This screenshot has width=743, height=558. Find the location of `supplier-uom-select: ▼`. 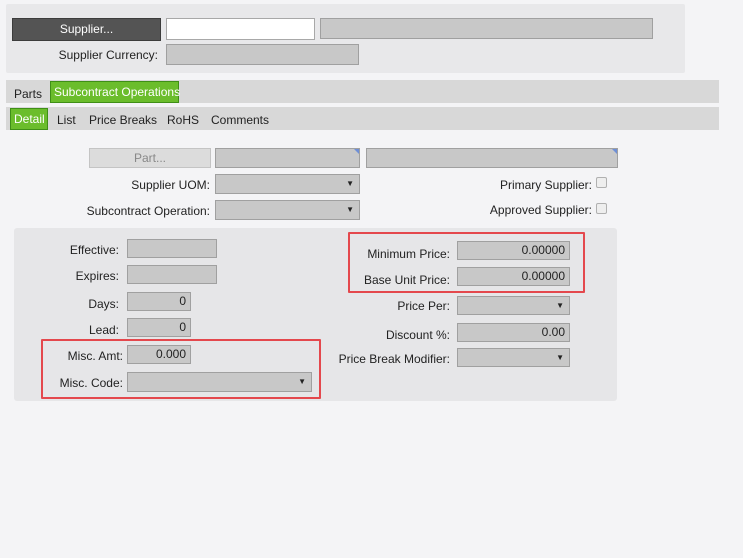

supplier-uom-select: ▼ is located at coordinates (287, 184).